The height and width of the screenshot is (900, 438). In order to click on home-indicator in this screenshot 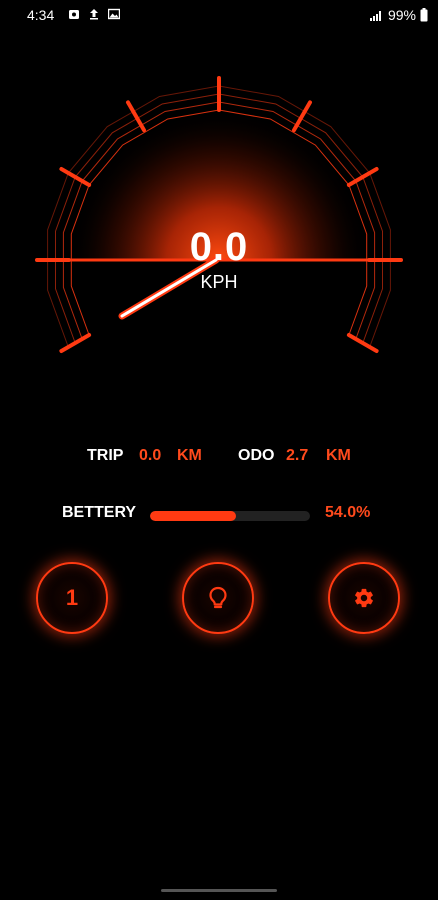, I will do `click(219, 890)`.